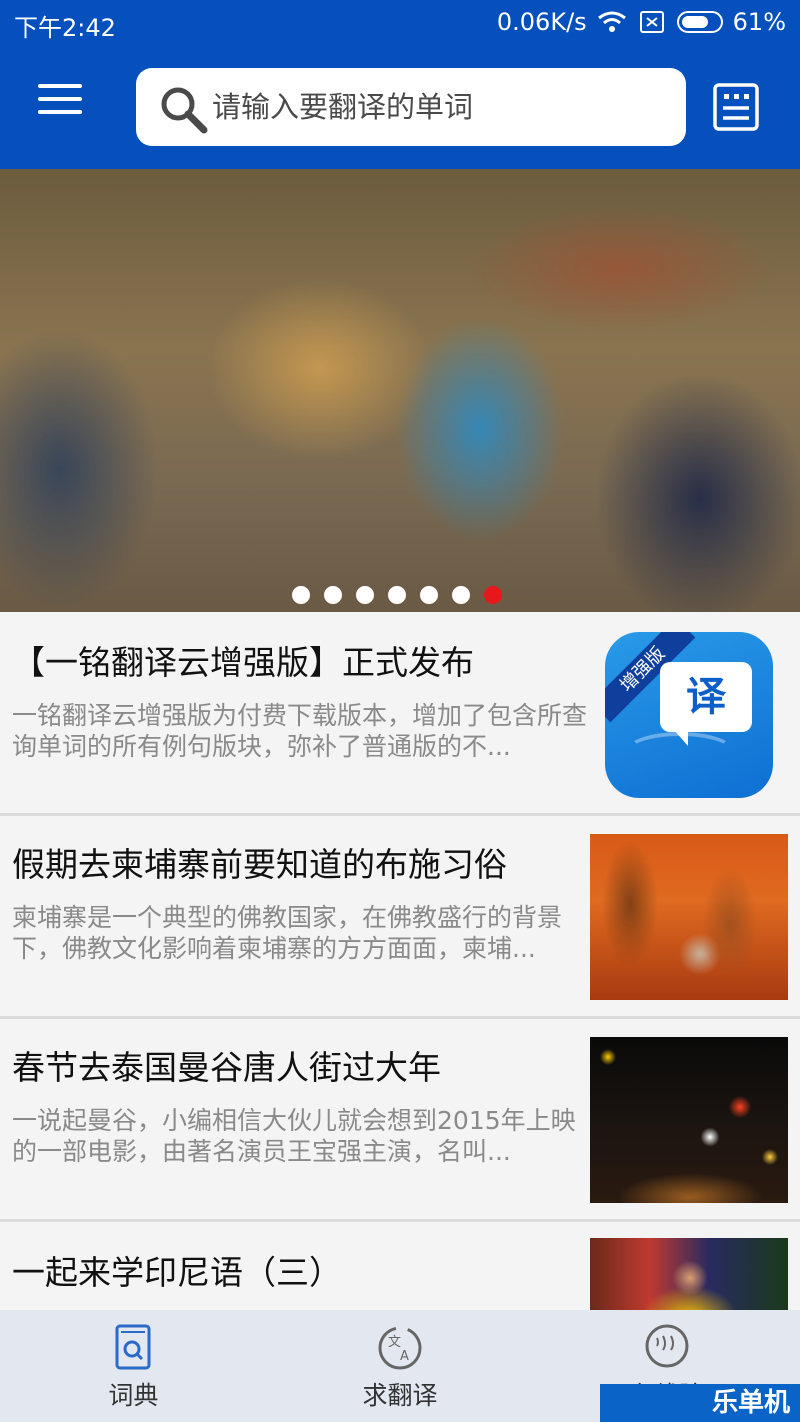 The width and height of the screenshot is (800, 1422). I want to click on tab-label: 词典, so click(133, 1395).